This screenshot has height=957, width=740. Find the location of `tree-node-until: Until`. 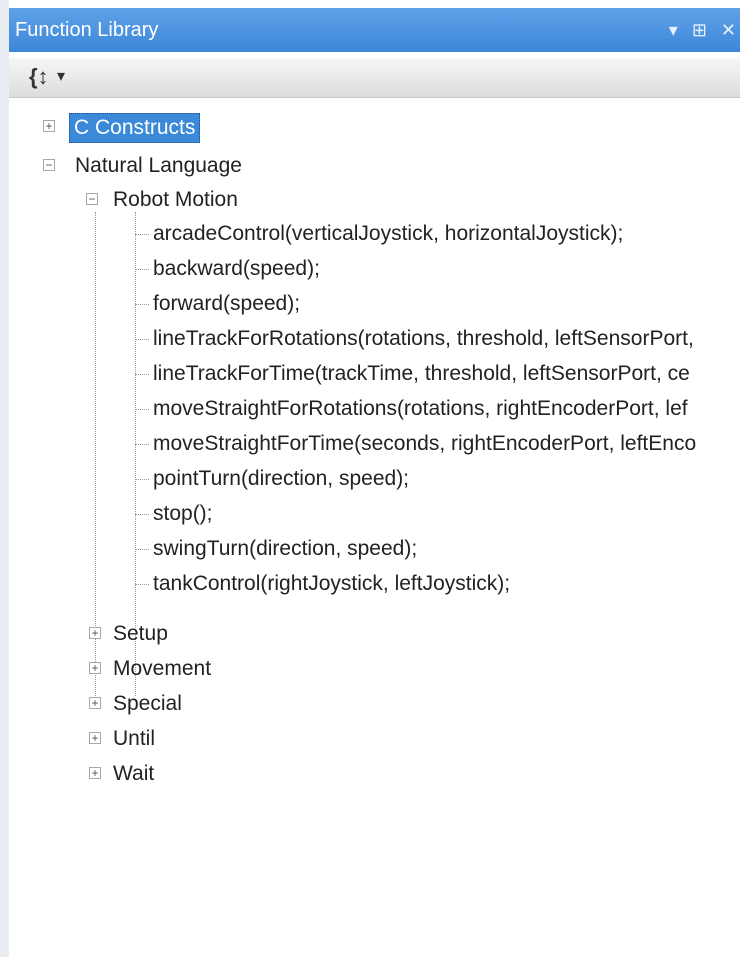

tree-node-until: Until is located at coordinates (134, 739).